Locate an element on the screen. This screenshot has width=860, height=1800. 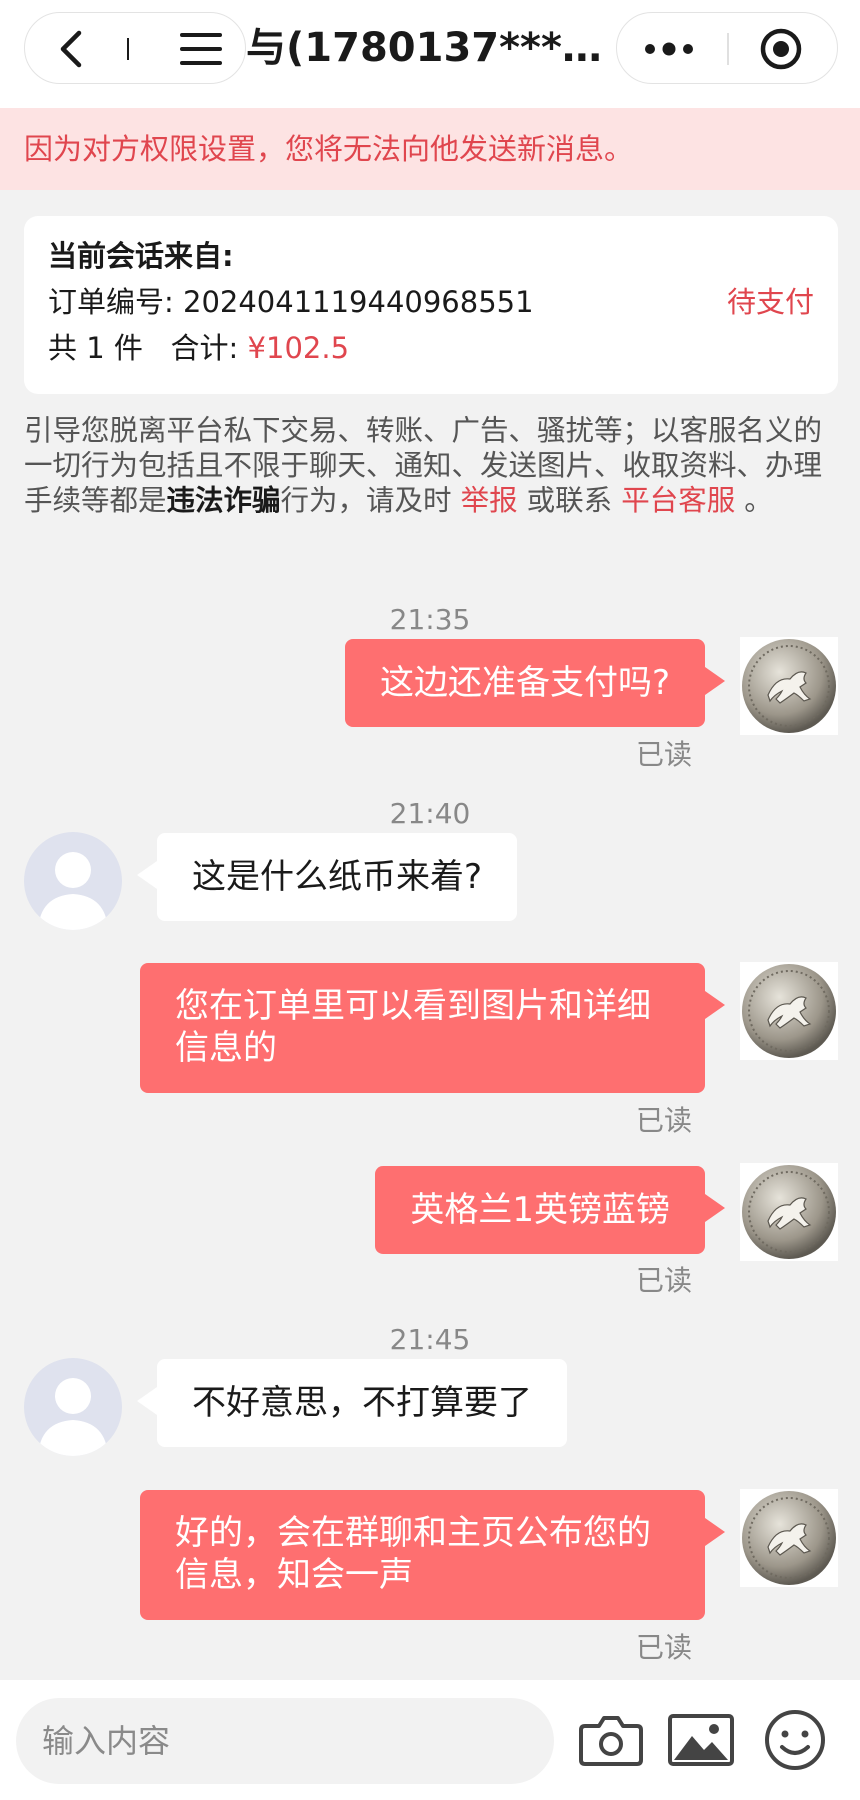
camera-button is located at coordinates (611, 1740).